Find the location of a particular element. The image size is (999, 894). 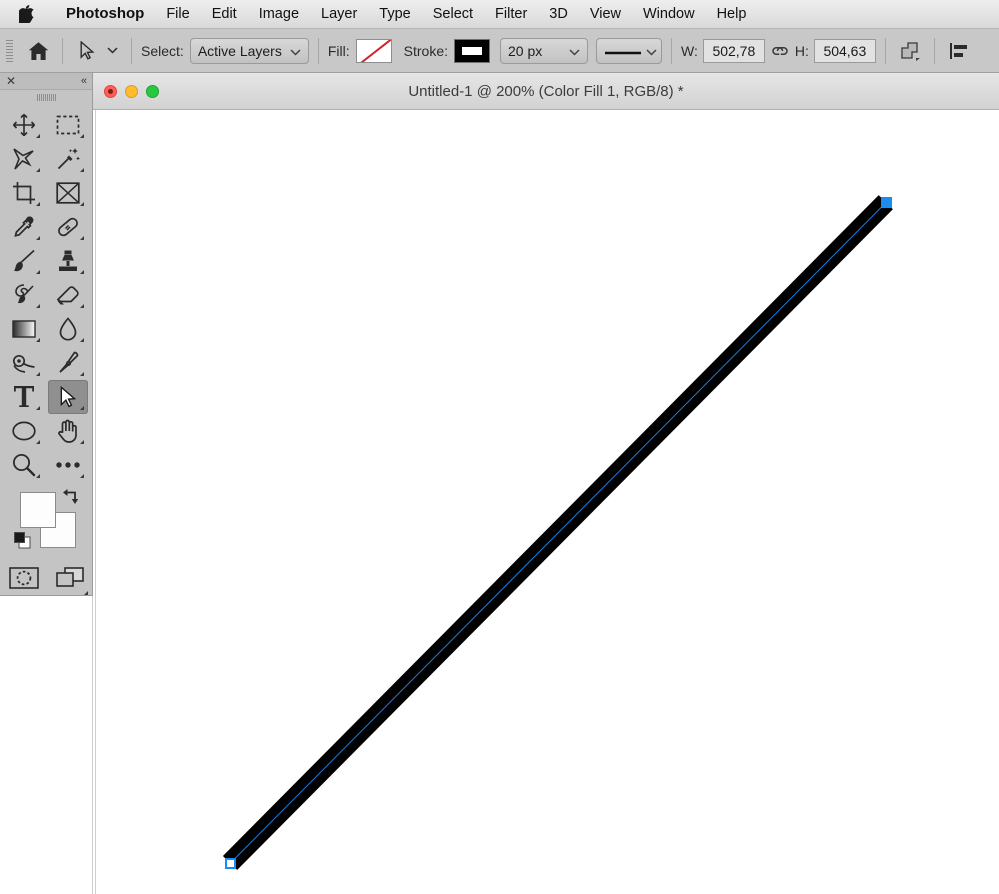

menu-item-edit: Edit is located at coordinates (224, 14).